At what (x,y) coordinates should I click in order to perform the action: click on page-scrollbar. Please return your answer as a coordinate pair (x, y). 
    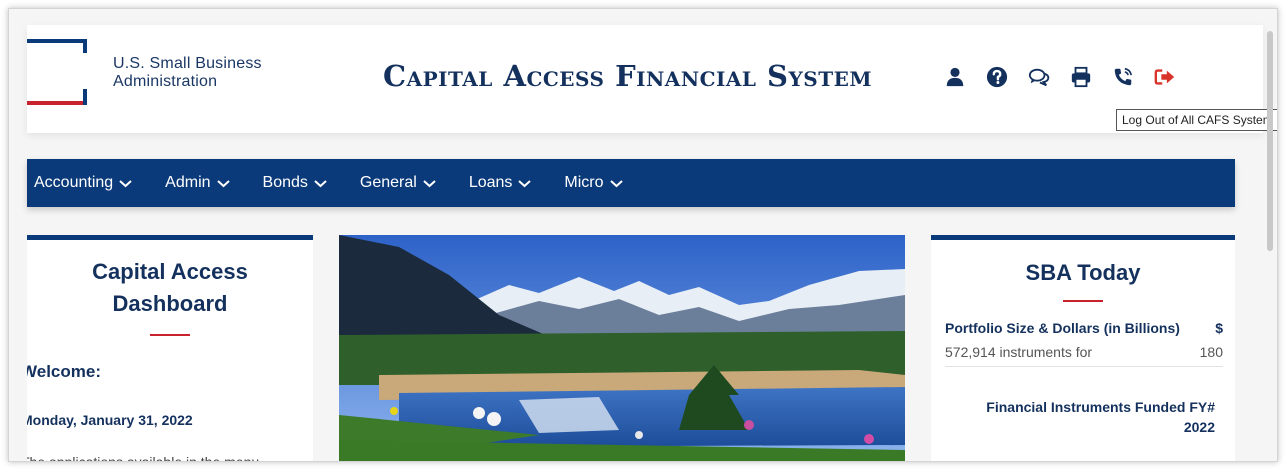
    Looking at the image, I should click on (1270, 141).